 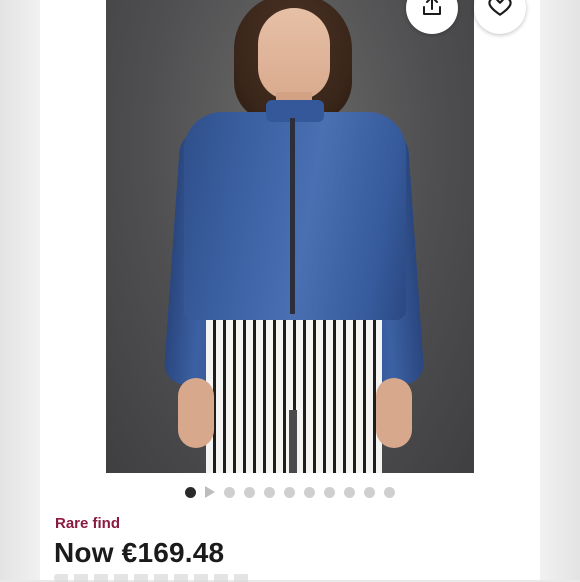 What do you see at coordinates (295, 111) in the screenshot?
I see `photo-collar` at bounding box center [295, 111].